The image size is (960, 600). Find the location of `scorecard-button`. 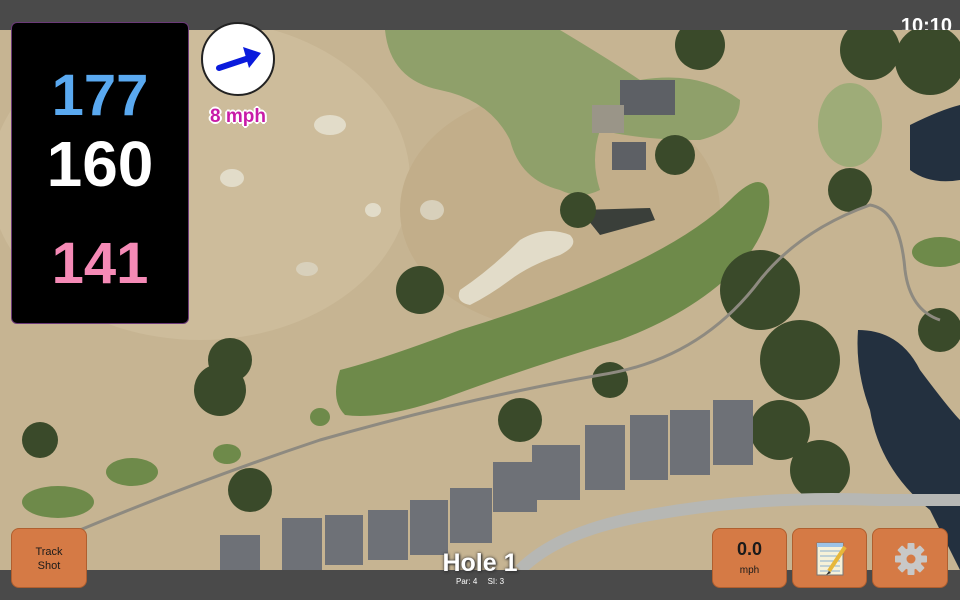

scorecard-button is located at coordinates (829, 558).